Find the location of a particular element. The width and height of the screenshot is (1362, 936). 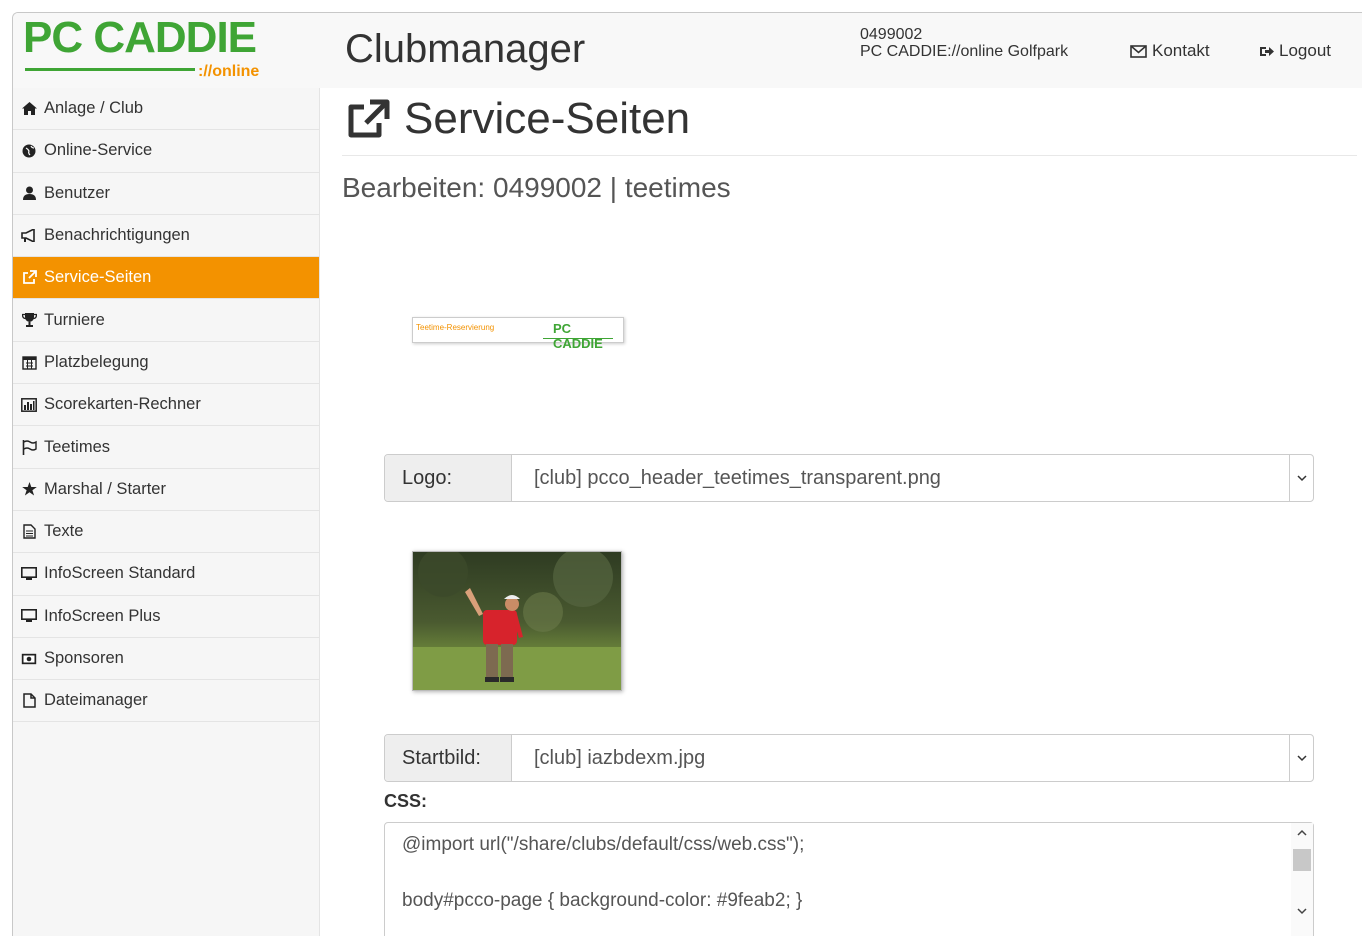

sidebar-item-texte: Texte is located at coordinates (166, 532).